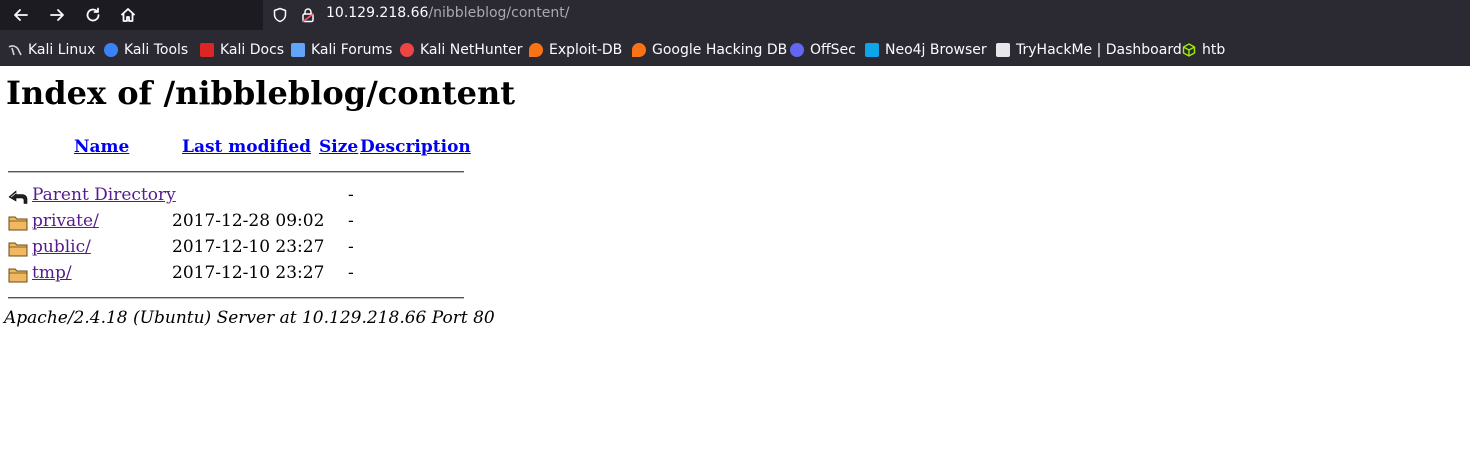  What do you see at coordinates (111, 50) in the screenshot?
I see `kali-tools-icon` at bounding box center [111, 50].